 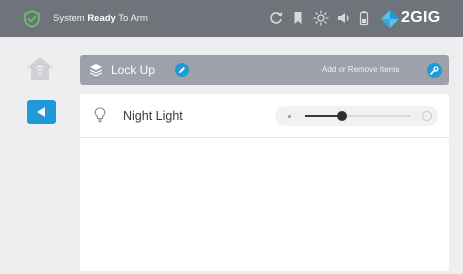 I want to click on top-status-bar: System Ready To Arm 2GIG, so click(x=231, y=18).